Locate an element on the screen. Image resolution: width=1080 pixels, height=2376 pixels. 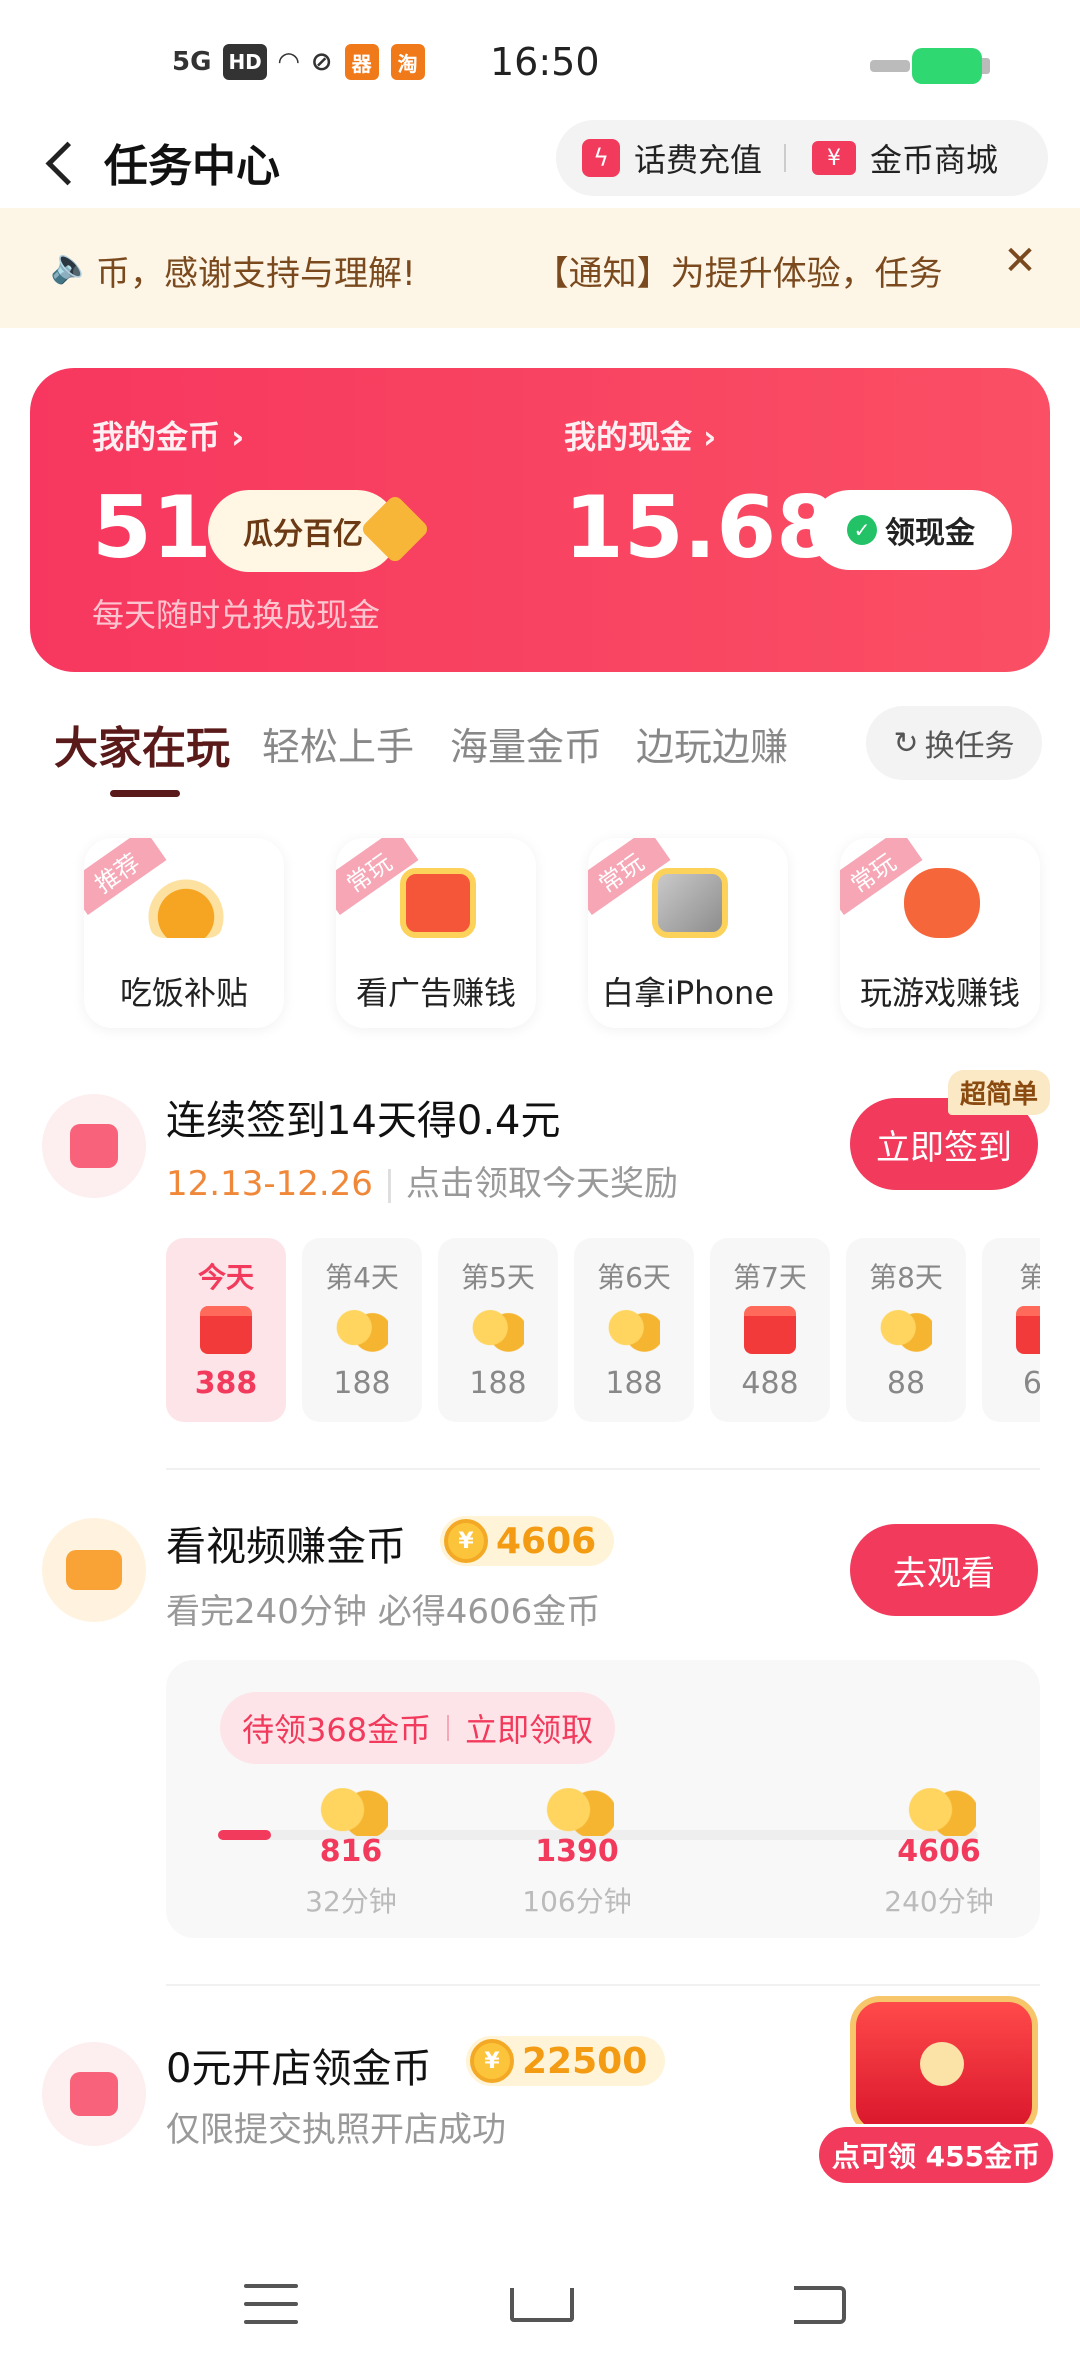
notice-bar: 🔈 币，感谢支持与理解! 【通知】为提升体验，任务 ✕ is located at coordinates (540, 268).